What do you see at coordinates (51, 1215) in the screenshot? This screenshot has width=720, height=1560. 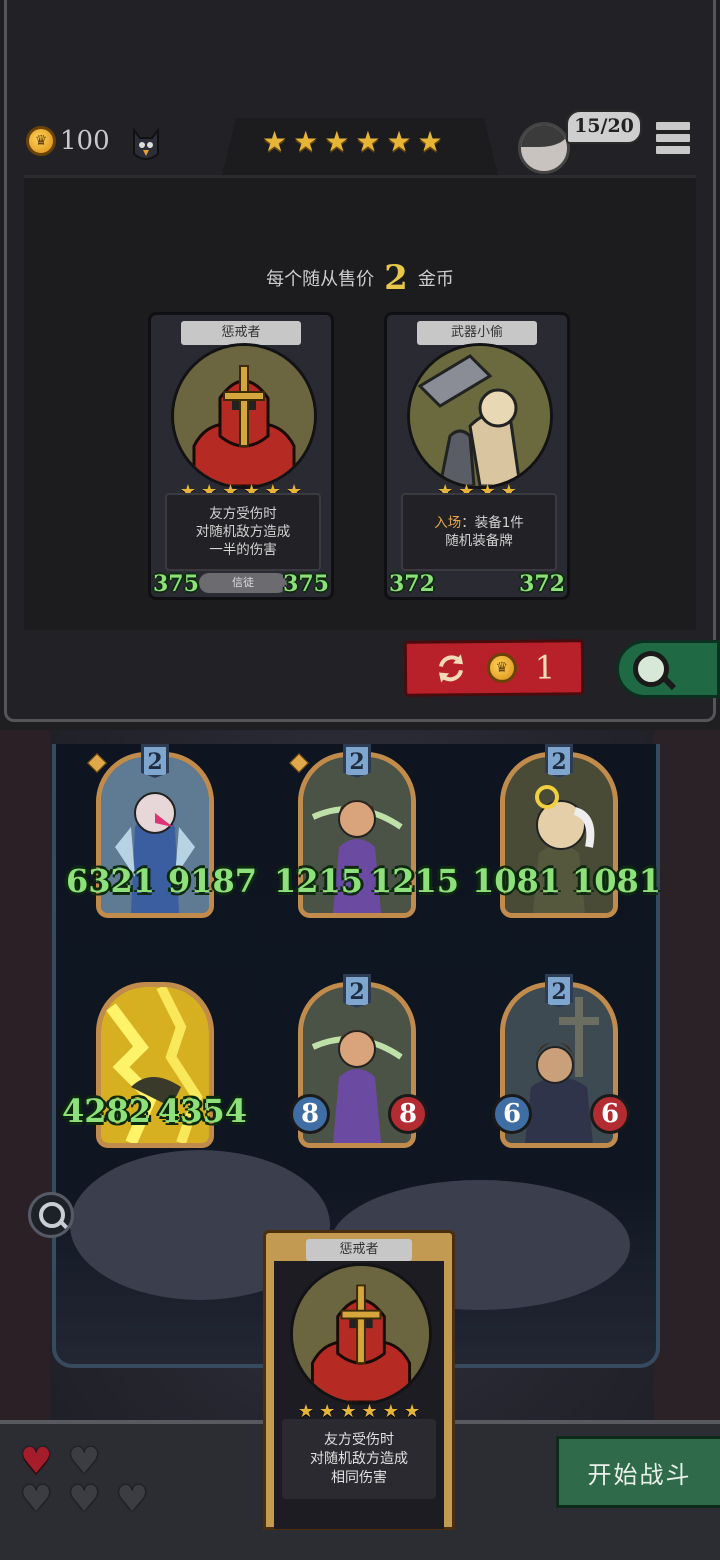 I see `inspect-button` at bounding box center [51, 1215].